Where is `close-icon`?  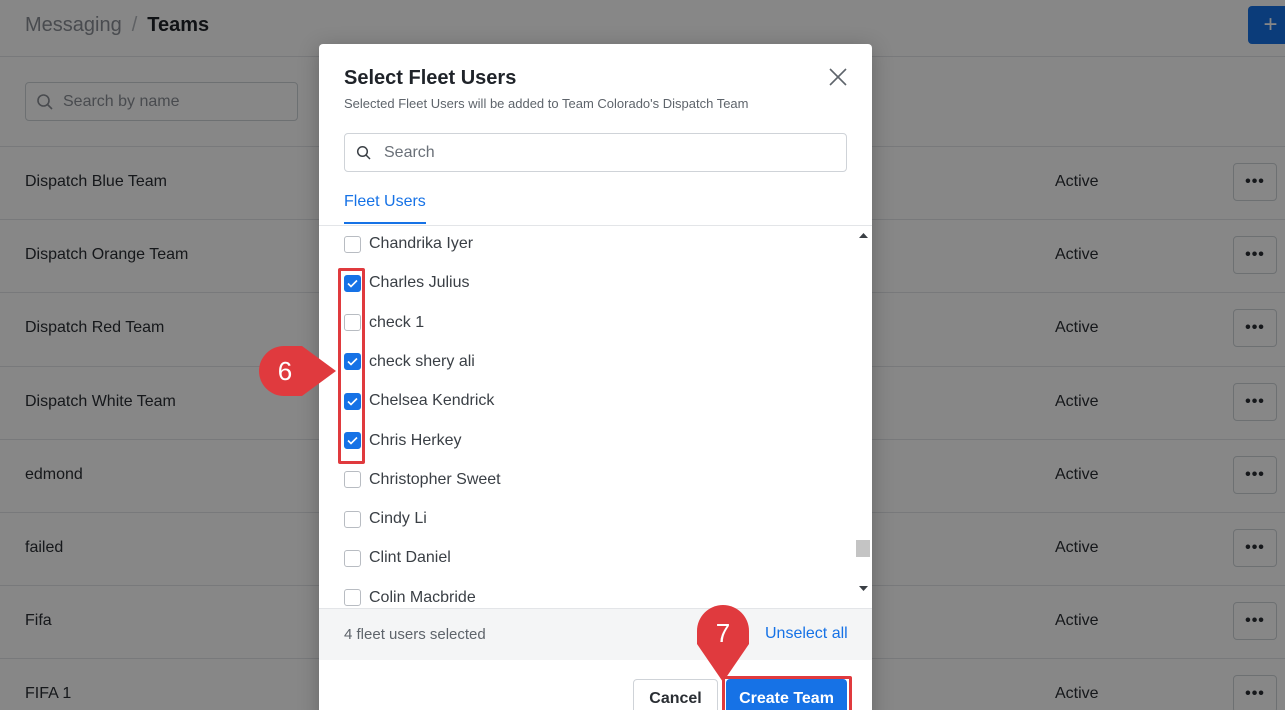
close-icon is located at coordinates (838, 77).